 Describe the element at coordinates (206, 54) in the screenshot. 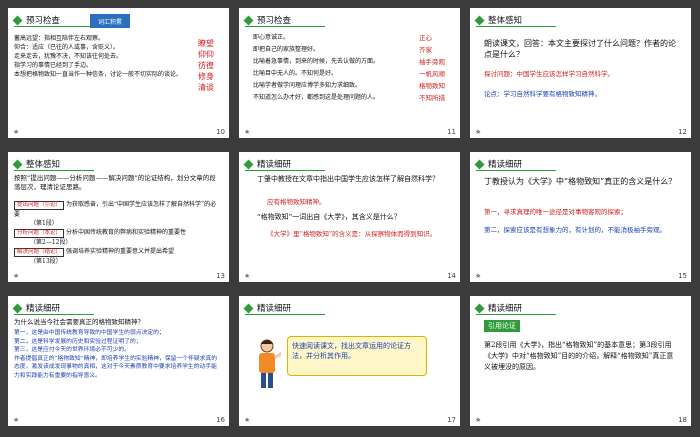

I see `answer-word: 仰仰` at that location.